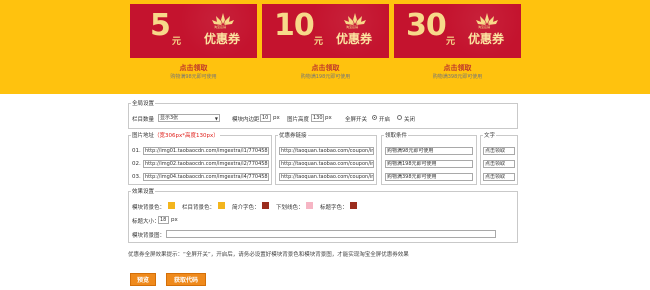  I want to click on coupon-condition: 购物满98元即可使用, so click(193, 77).